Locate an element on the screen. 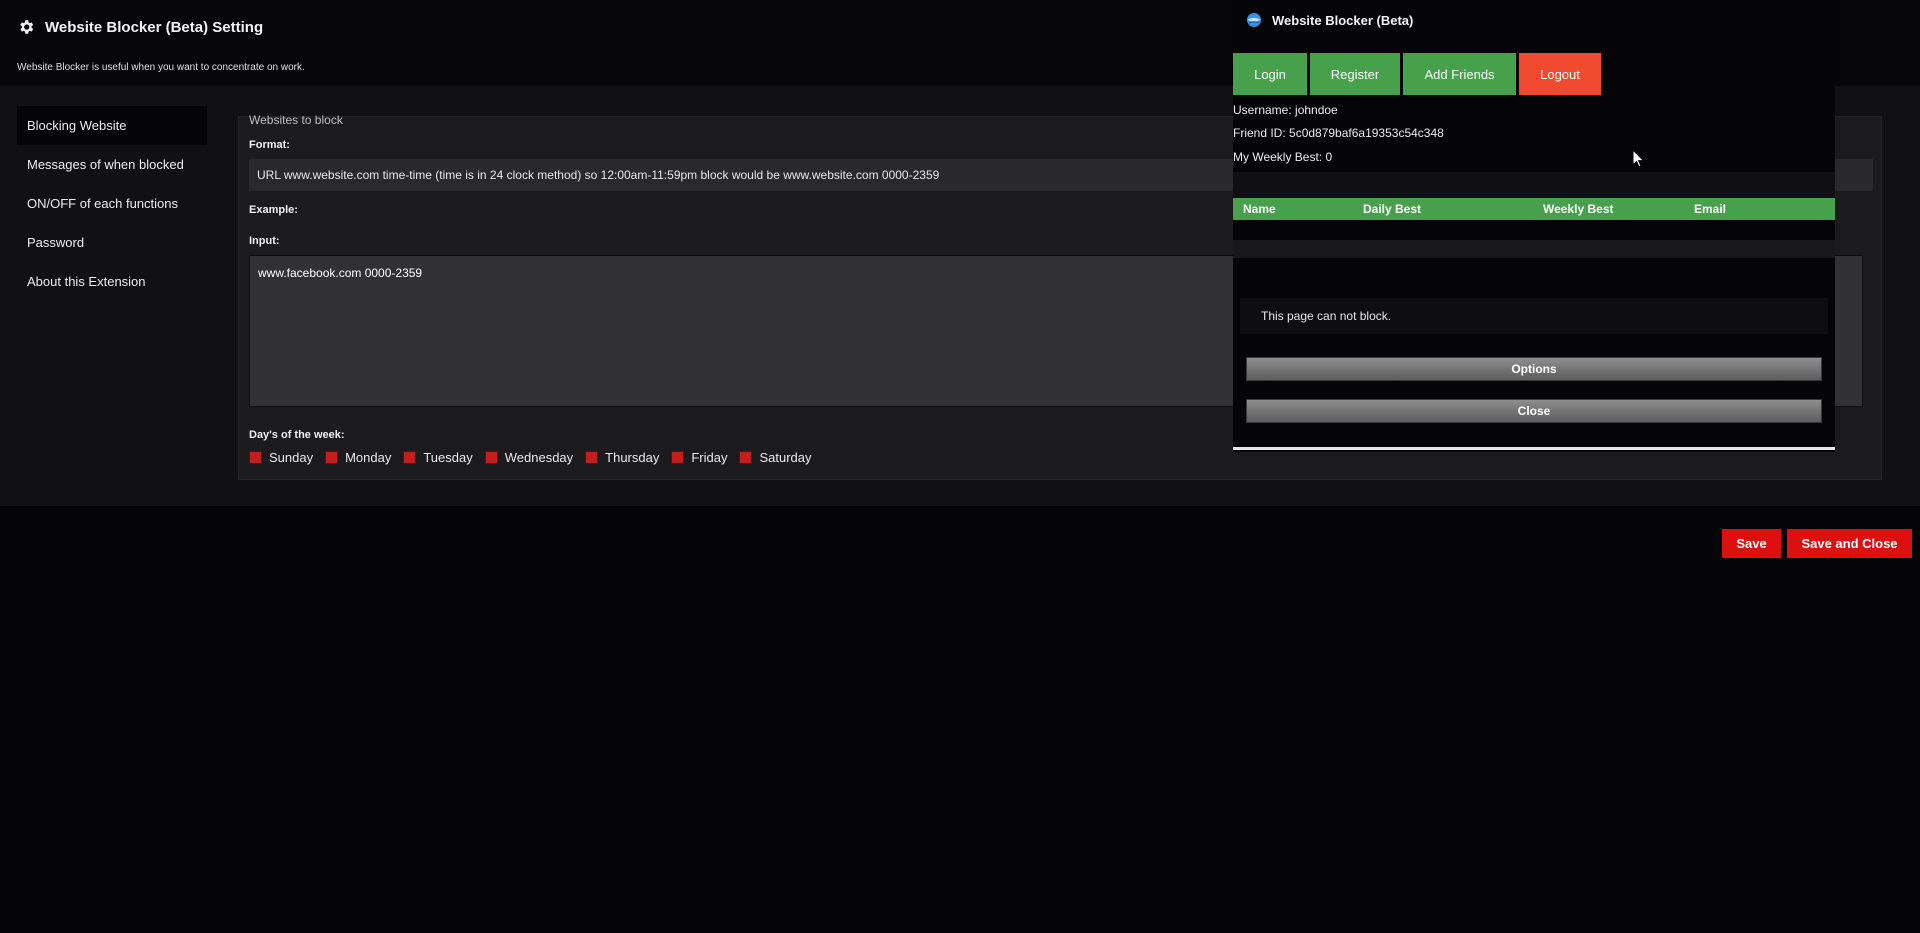 This screenshot has height=933, width=1920. day-label: Thursday is located at coordinates (632, 457).